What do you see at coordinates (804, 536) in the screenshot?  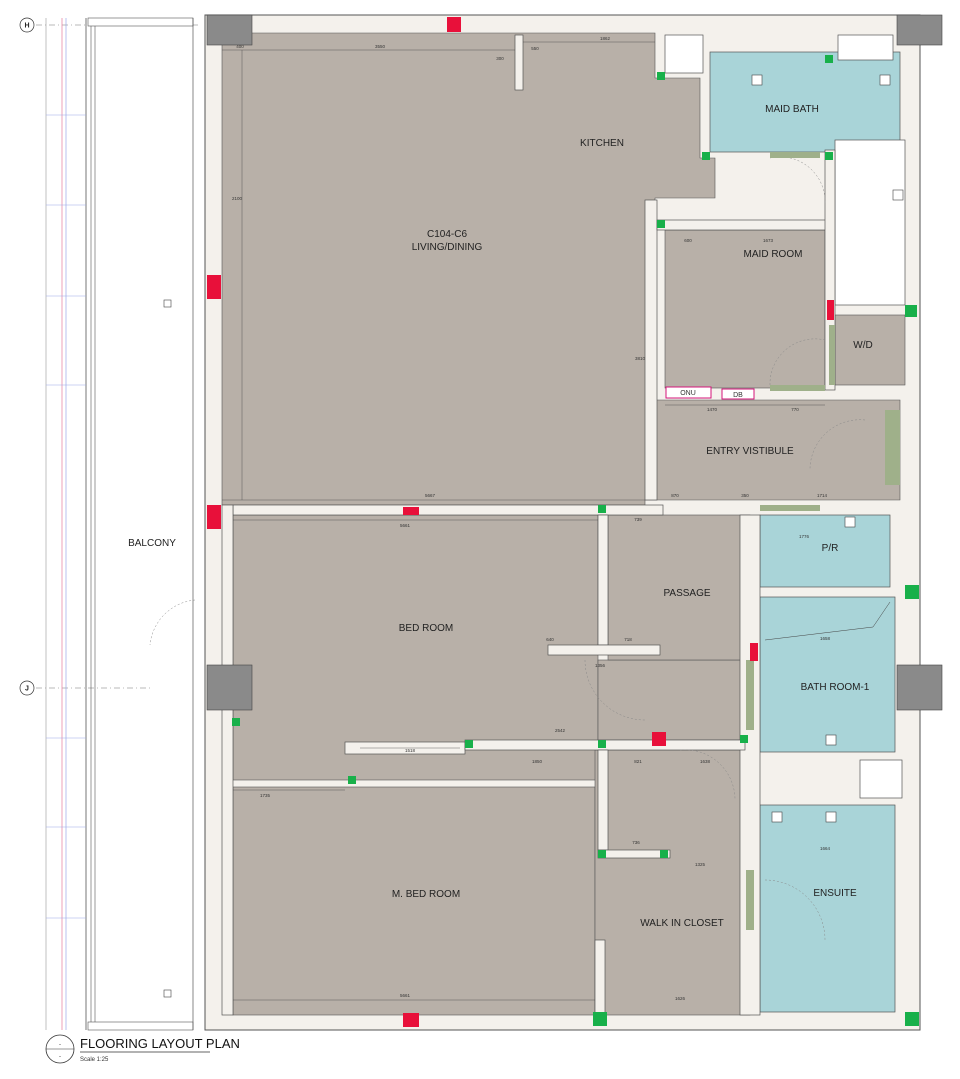 I see `svg-text: 1776` at bounding box center [804, 536].